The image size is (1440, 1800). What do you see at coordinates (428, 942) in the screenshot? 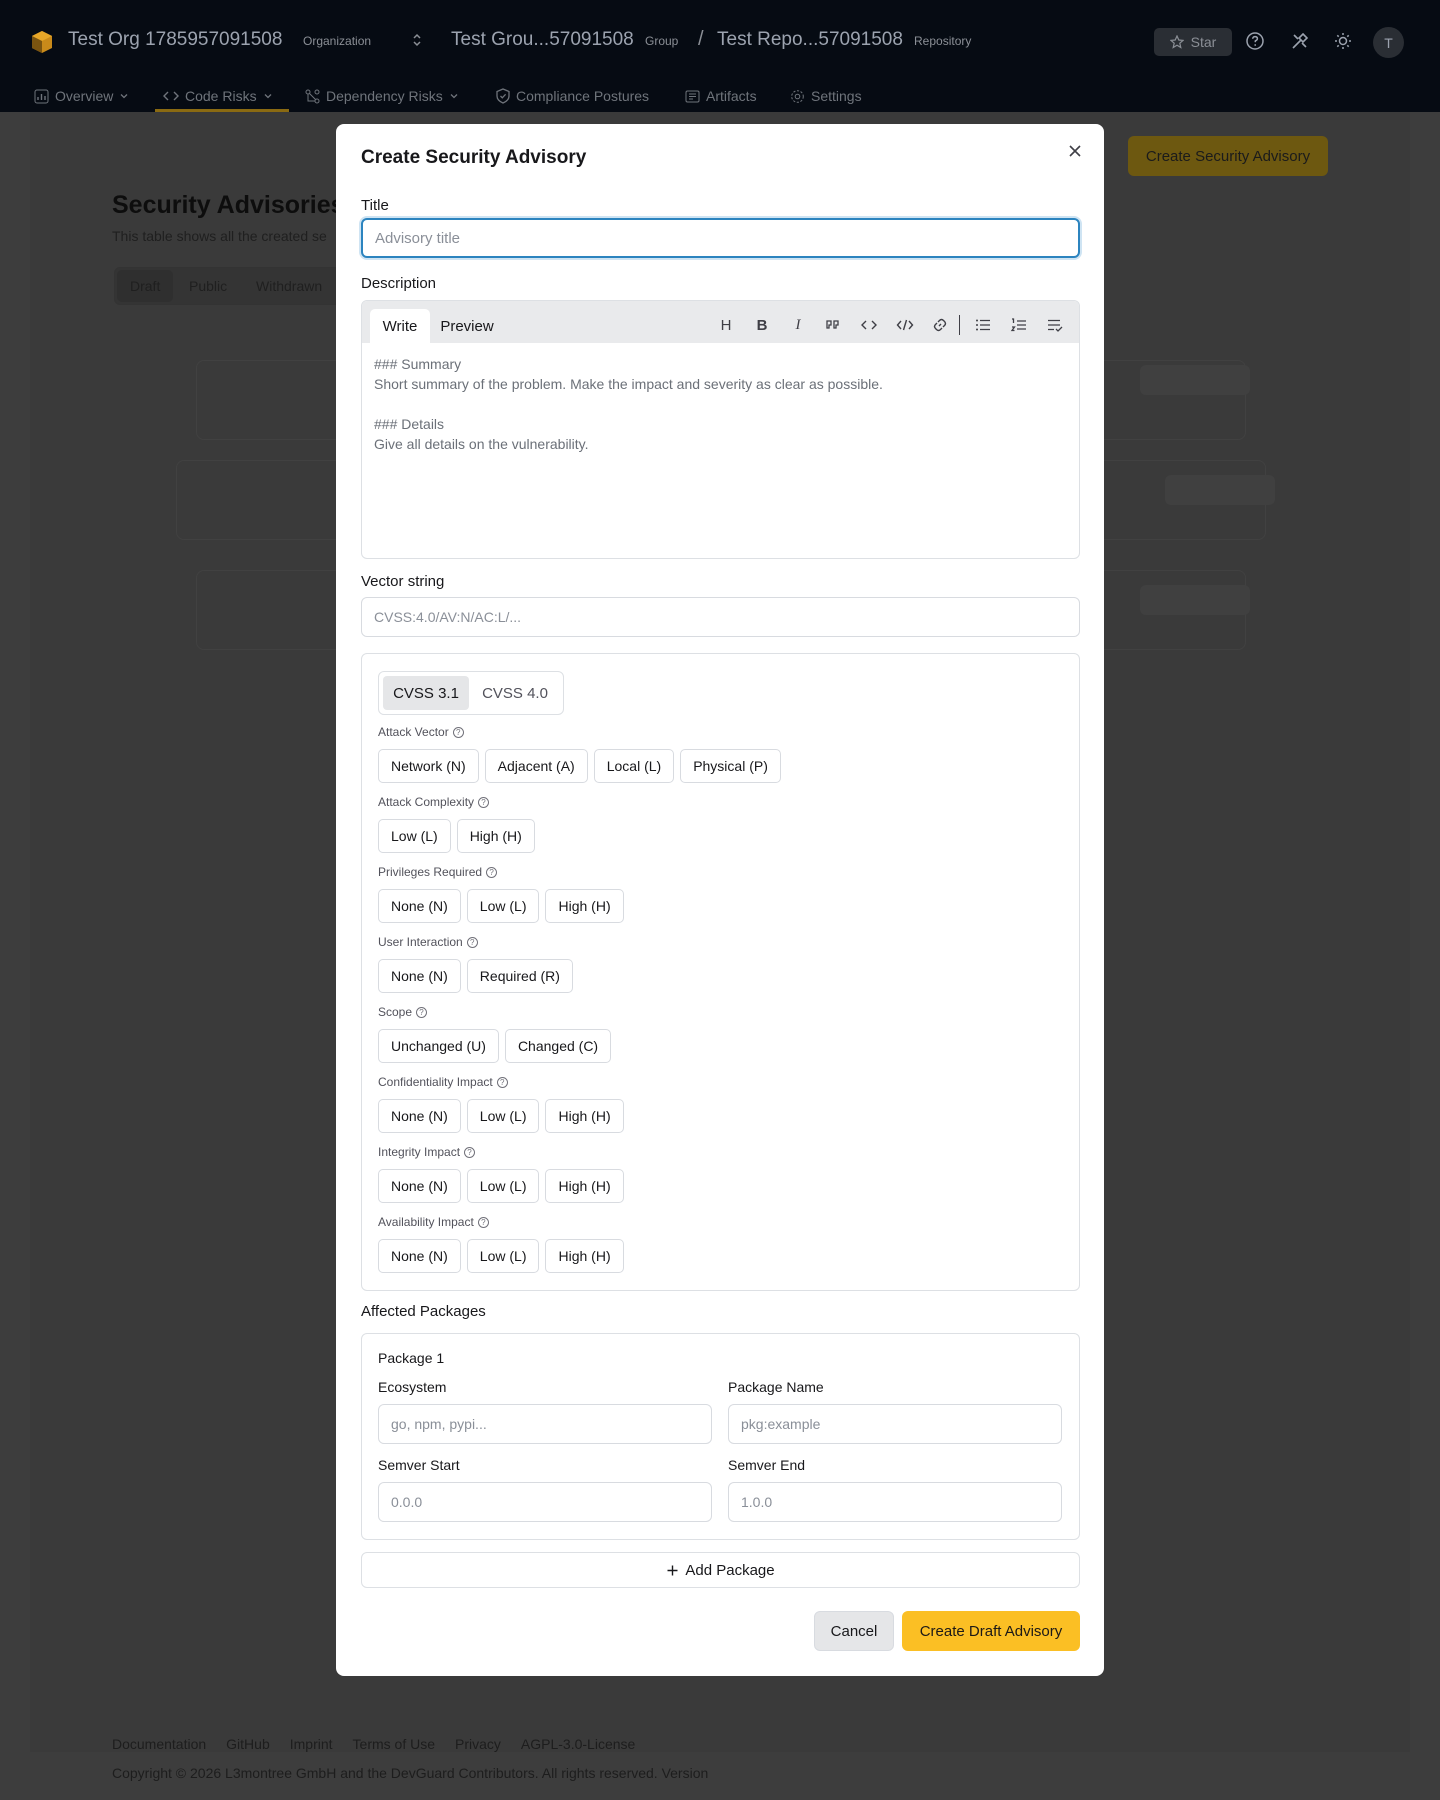
I see `metric-label-user-interaction: User Interaction?` at bounding box center [428, 942].